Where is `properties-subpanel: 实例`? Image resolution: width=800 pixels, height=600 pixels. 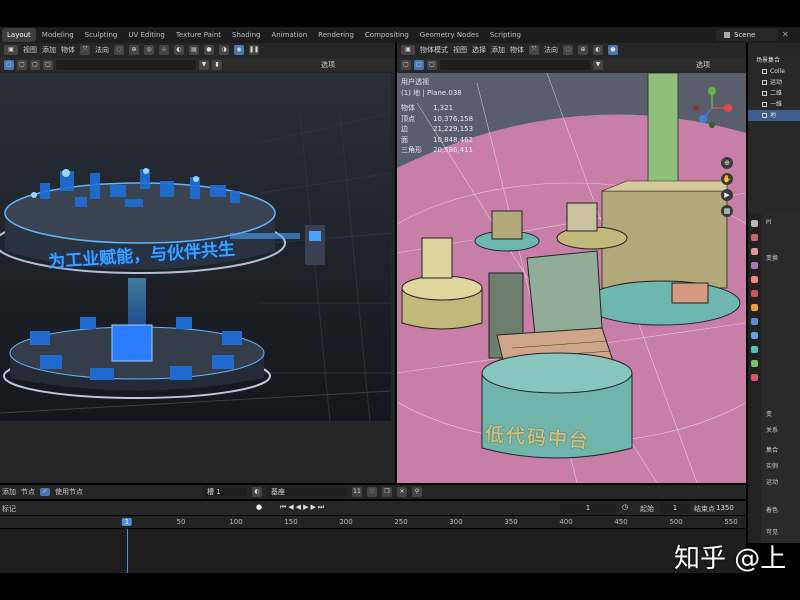
properties-subpanel: 实例 is located at coordinates (772, 465).